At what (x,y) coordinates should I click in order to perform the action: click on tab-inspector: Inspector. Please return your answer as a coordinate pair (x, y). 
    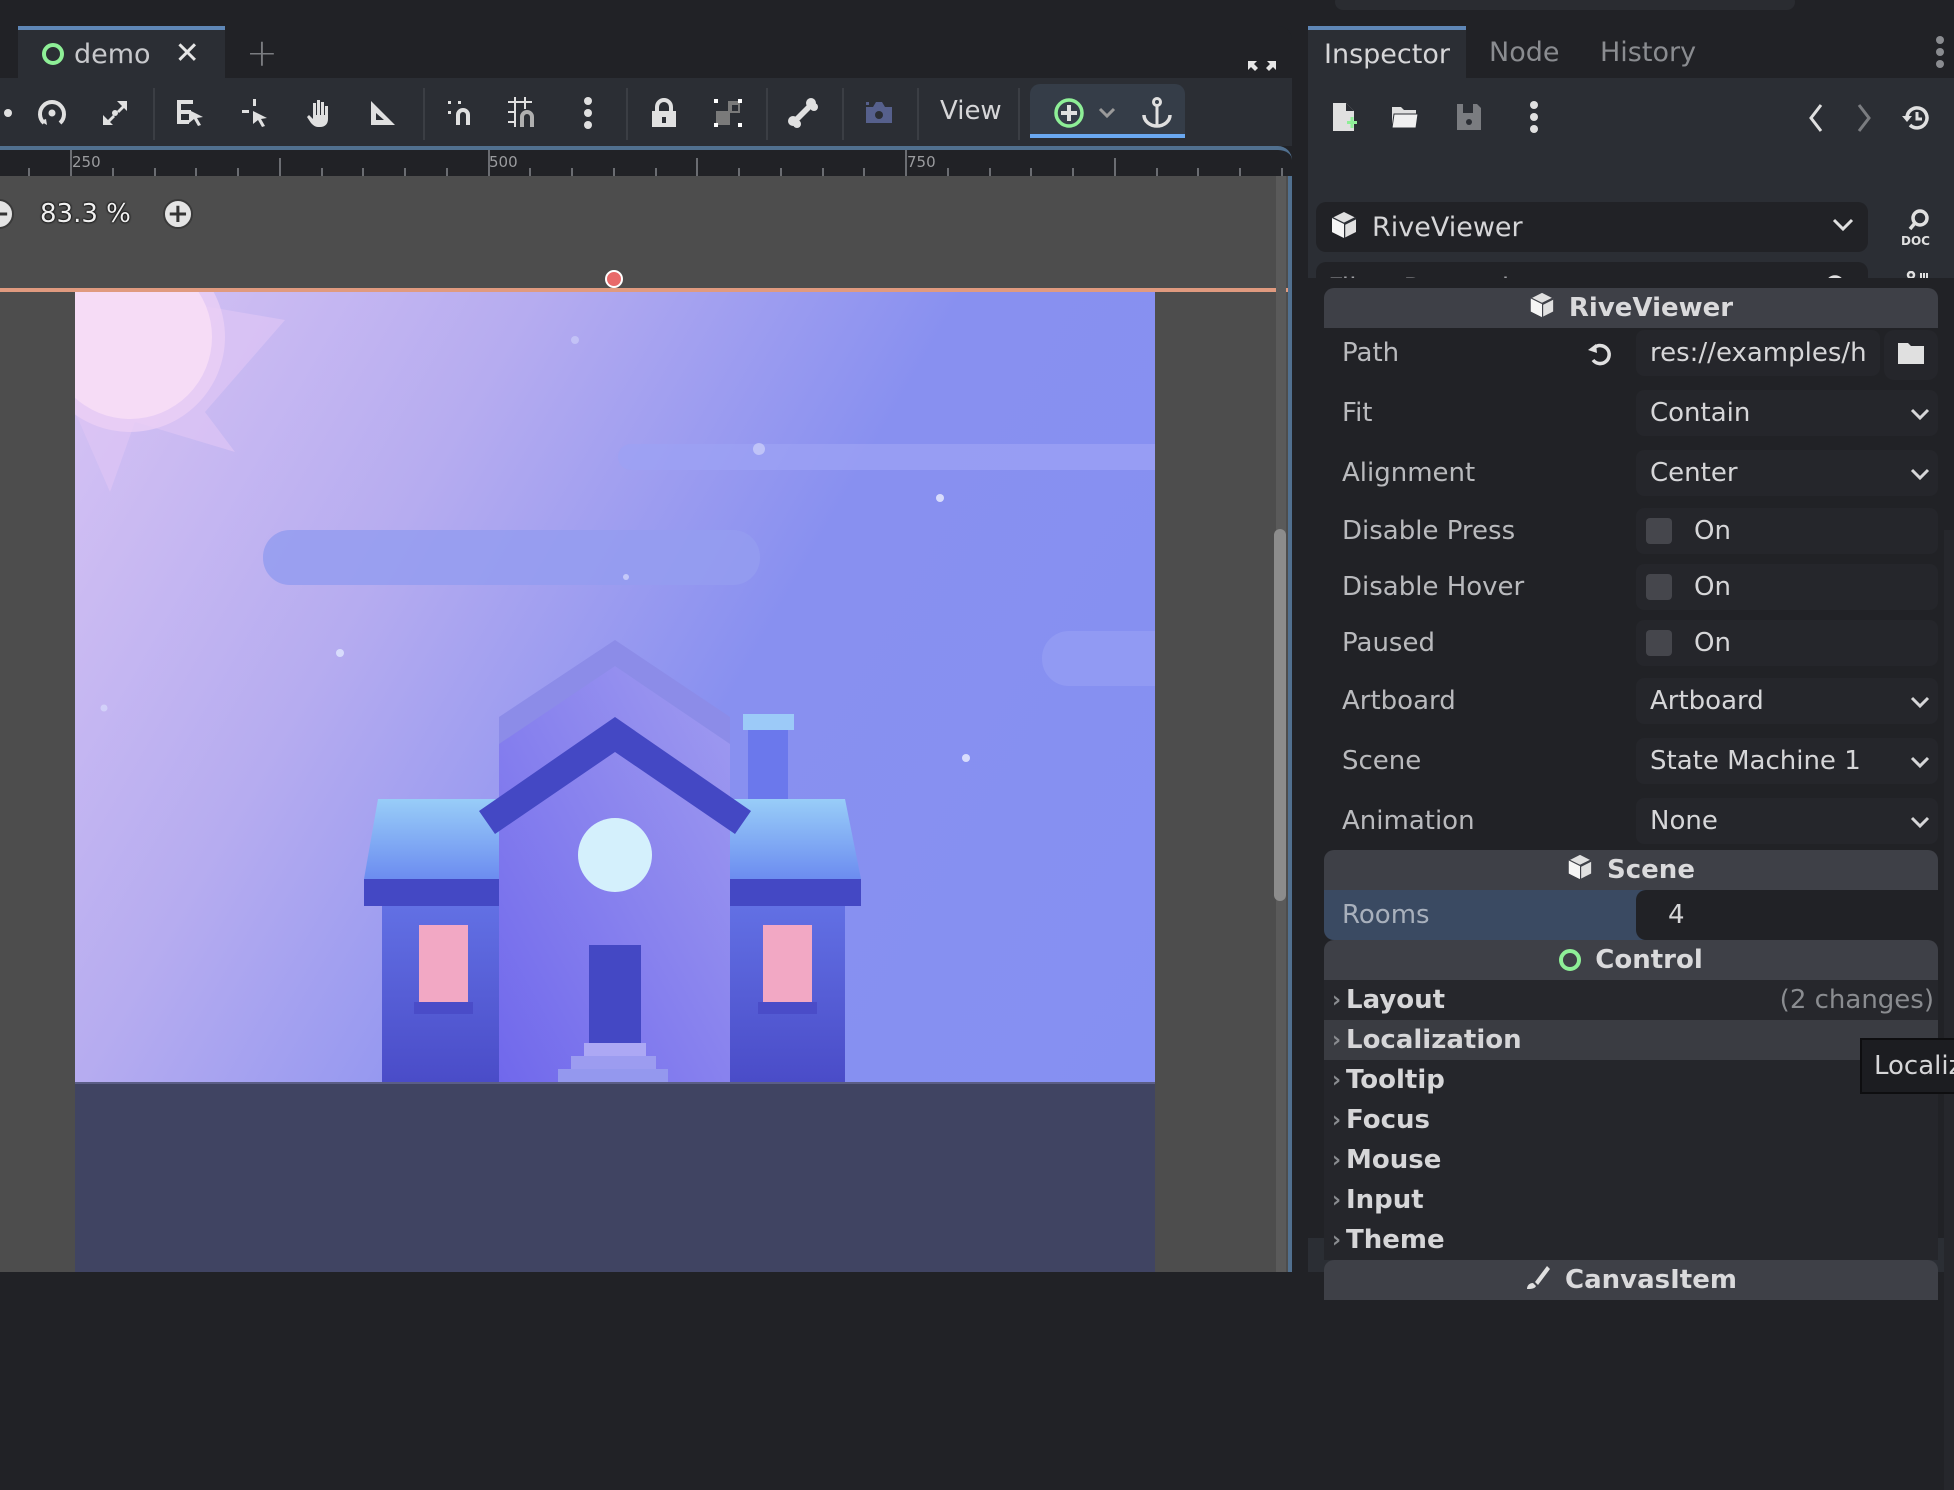
    Looking at the image, I should click on (1387, 52).